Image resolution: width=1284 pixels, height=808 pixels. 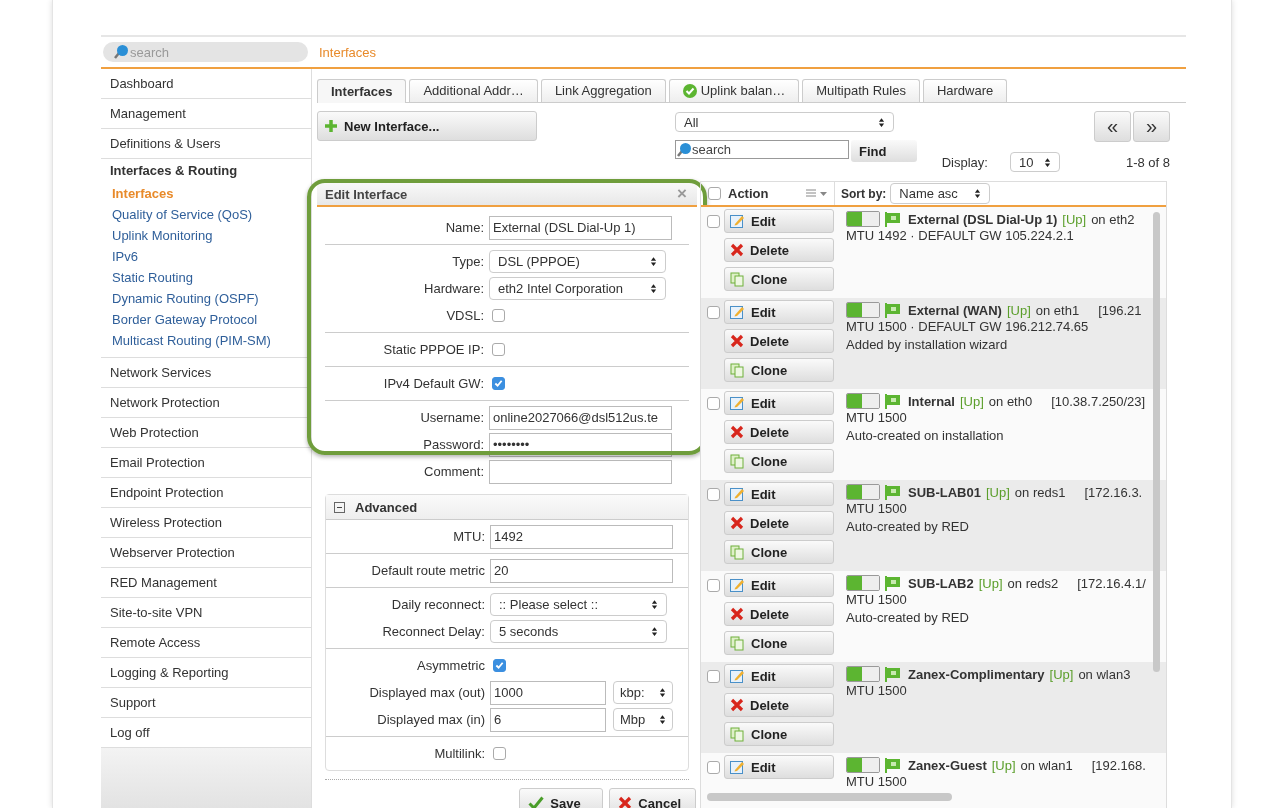 I want to click on sidebar-item: Web Protection, so click(x=206, y=433).